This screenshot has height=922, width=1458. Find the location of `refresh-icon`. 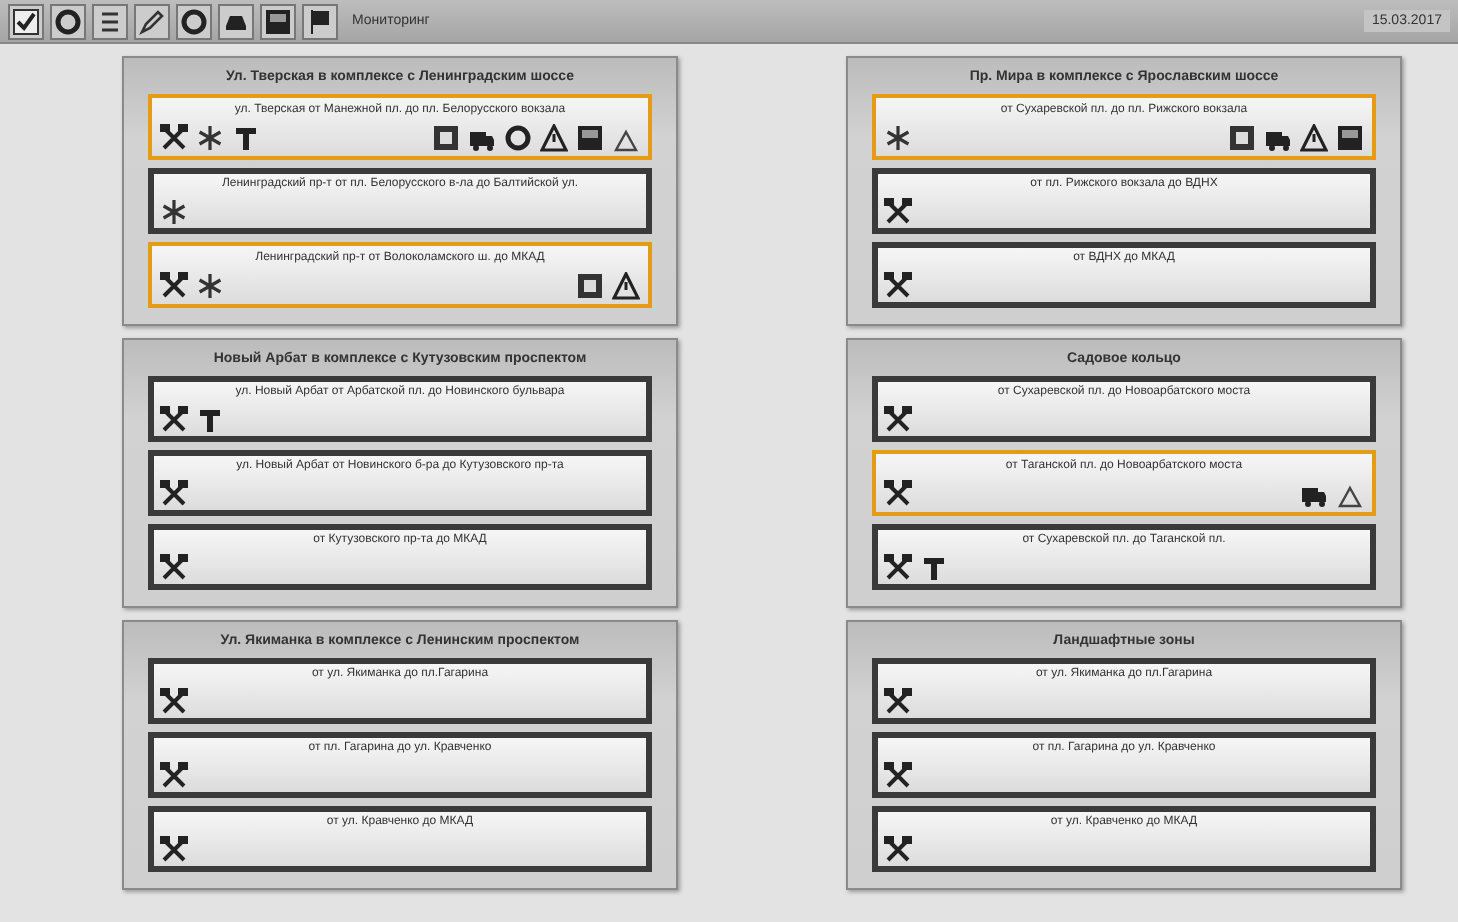

refresh-icon is located at coordinates (68, 21).